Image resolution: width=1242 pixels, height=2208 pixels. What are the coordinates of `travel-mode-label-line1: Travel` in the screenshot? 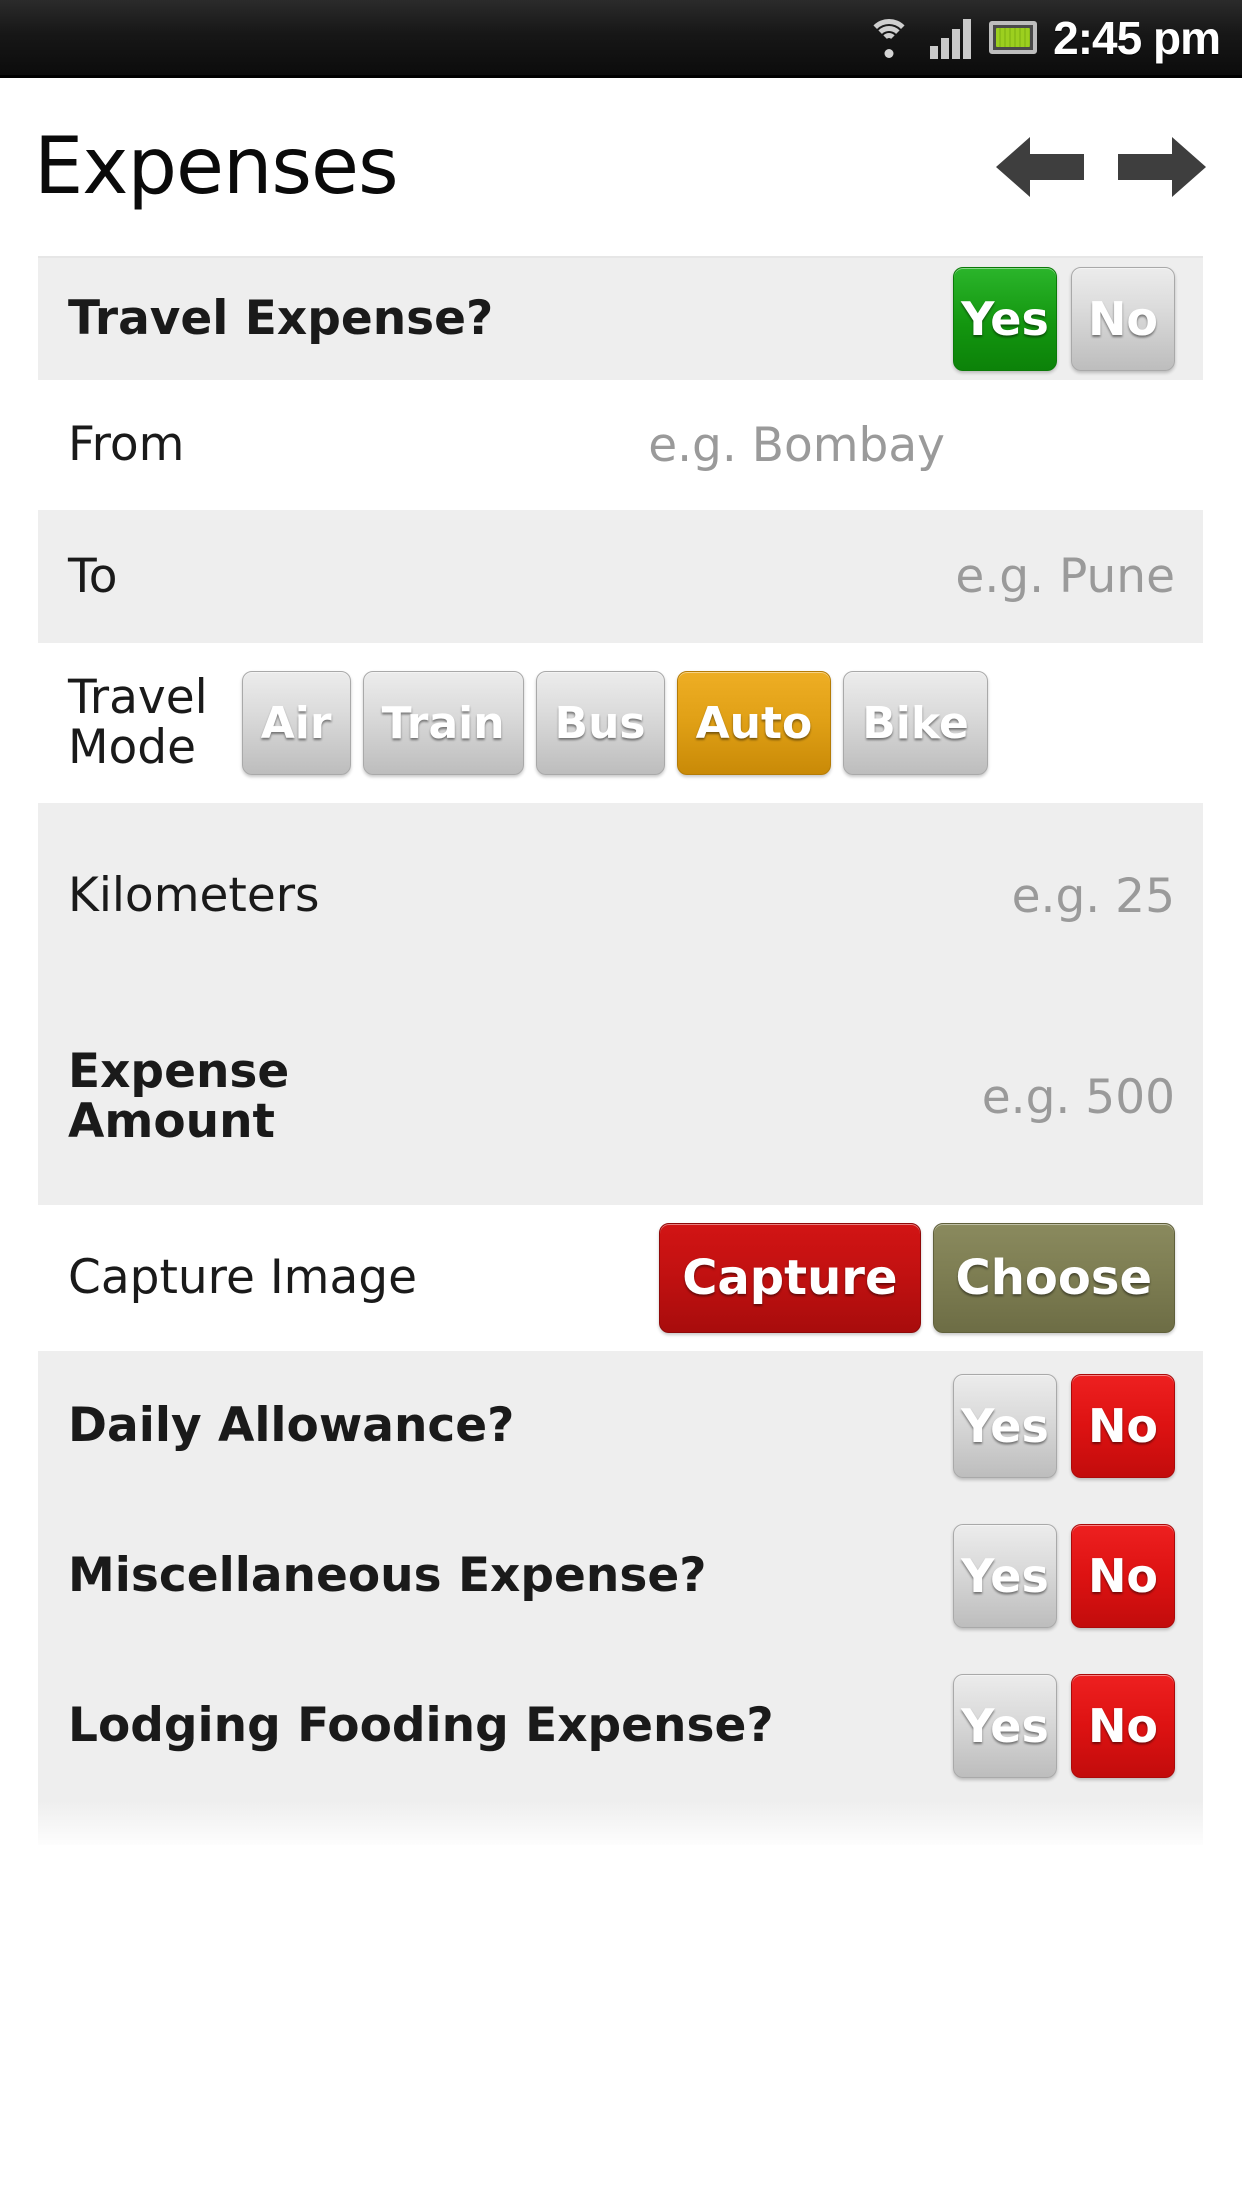 It's located at (138, 698).